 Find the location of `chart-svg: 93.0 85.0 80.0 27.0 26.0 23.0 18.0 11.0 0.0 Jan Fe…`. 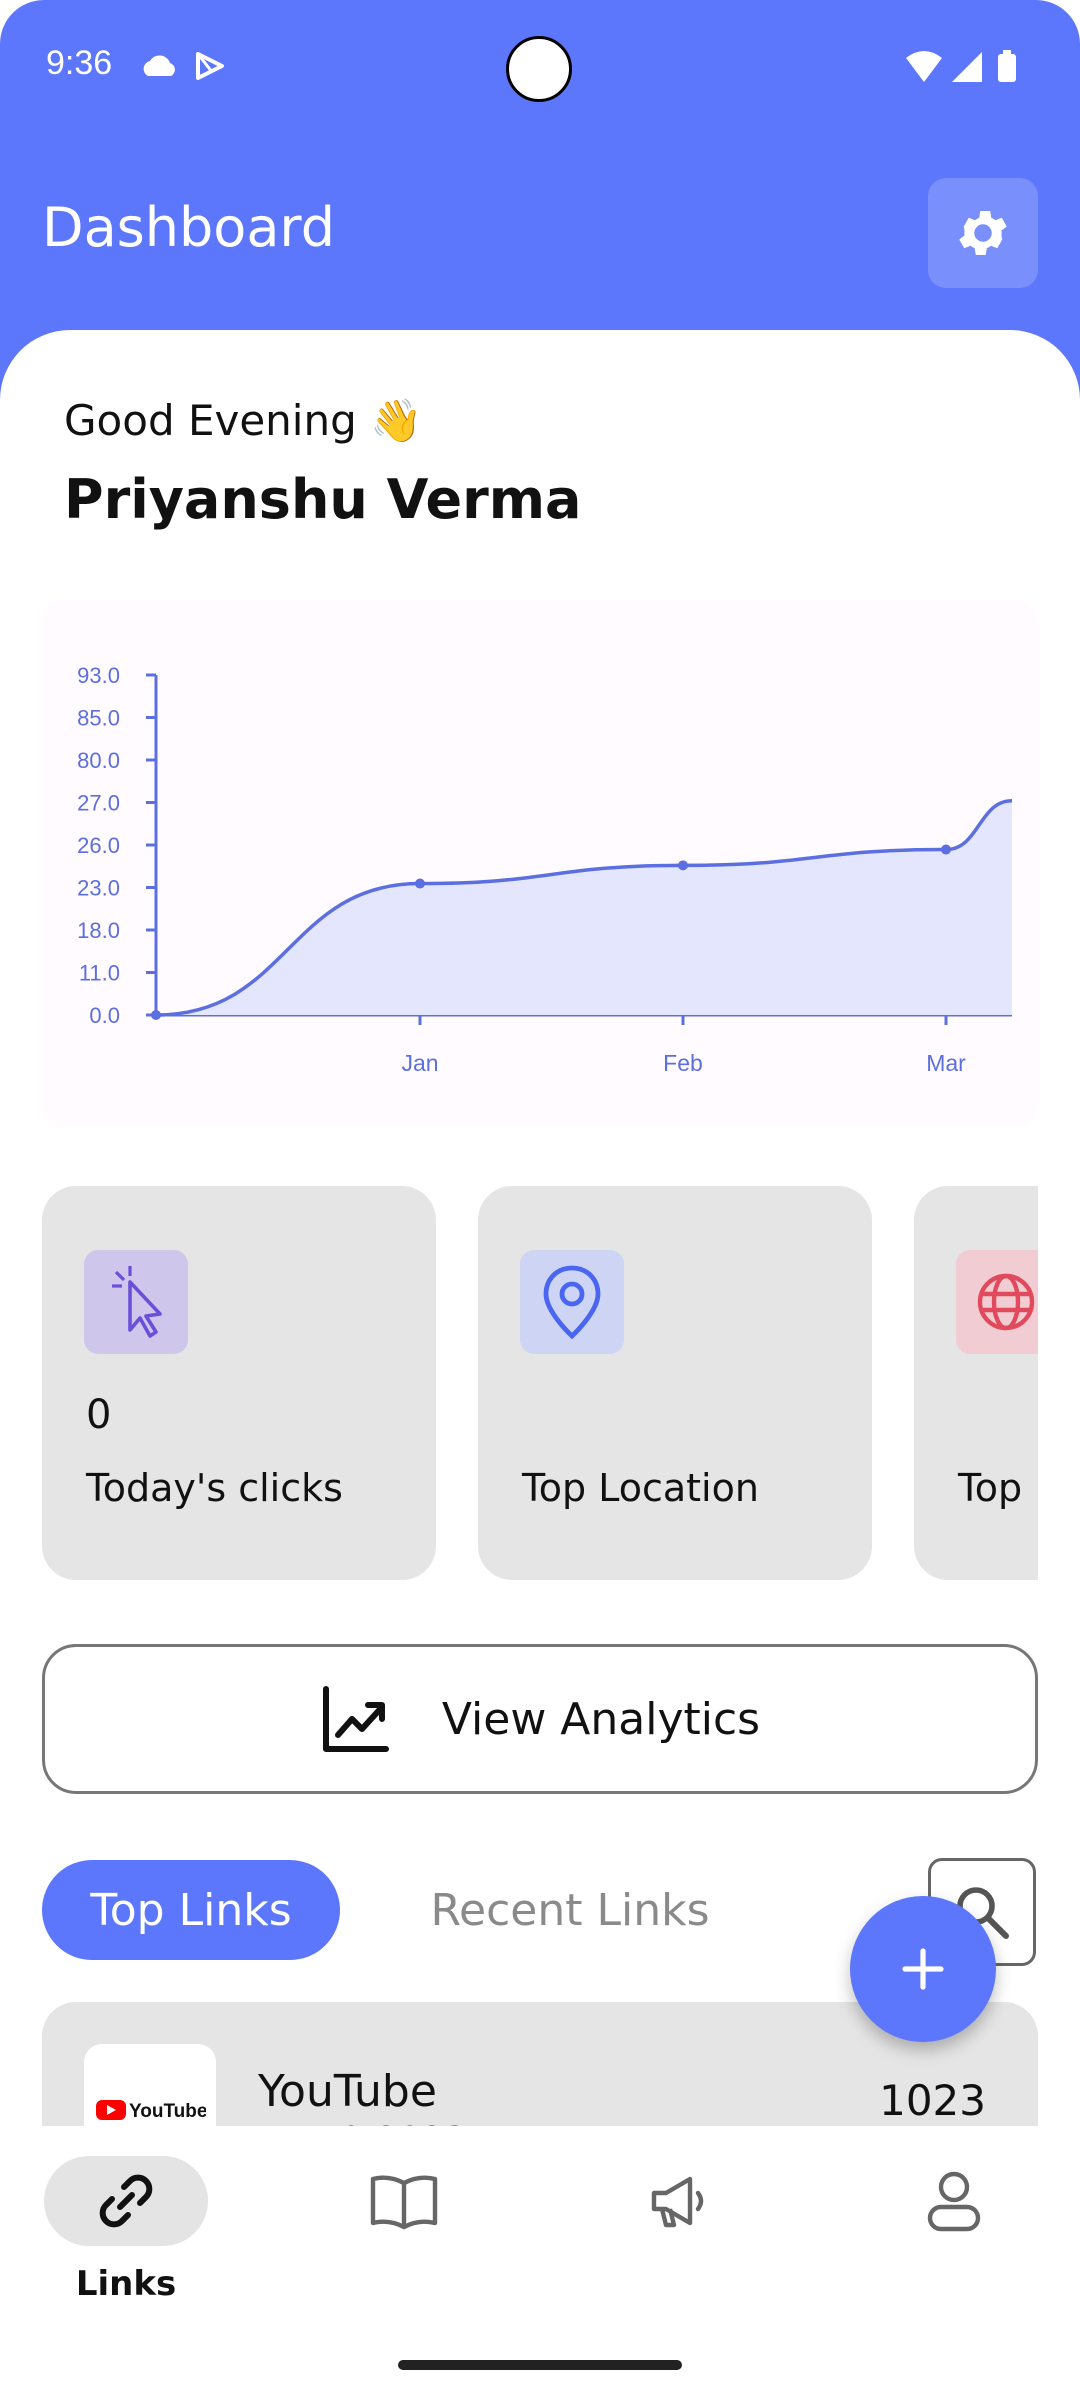

chart-svg: 93.0 85.0 80.0 27.0 26.0 23.0 18.0 11.0 0.0 Jan Fe… is located at coordinates (545, 869).